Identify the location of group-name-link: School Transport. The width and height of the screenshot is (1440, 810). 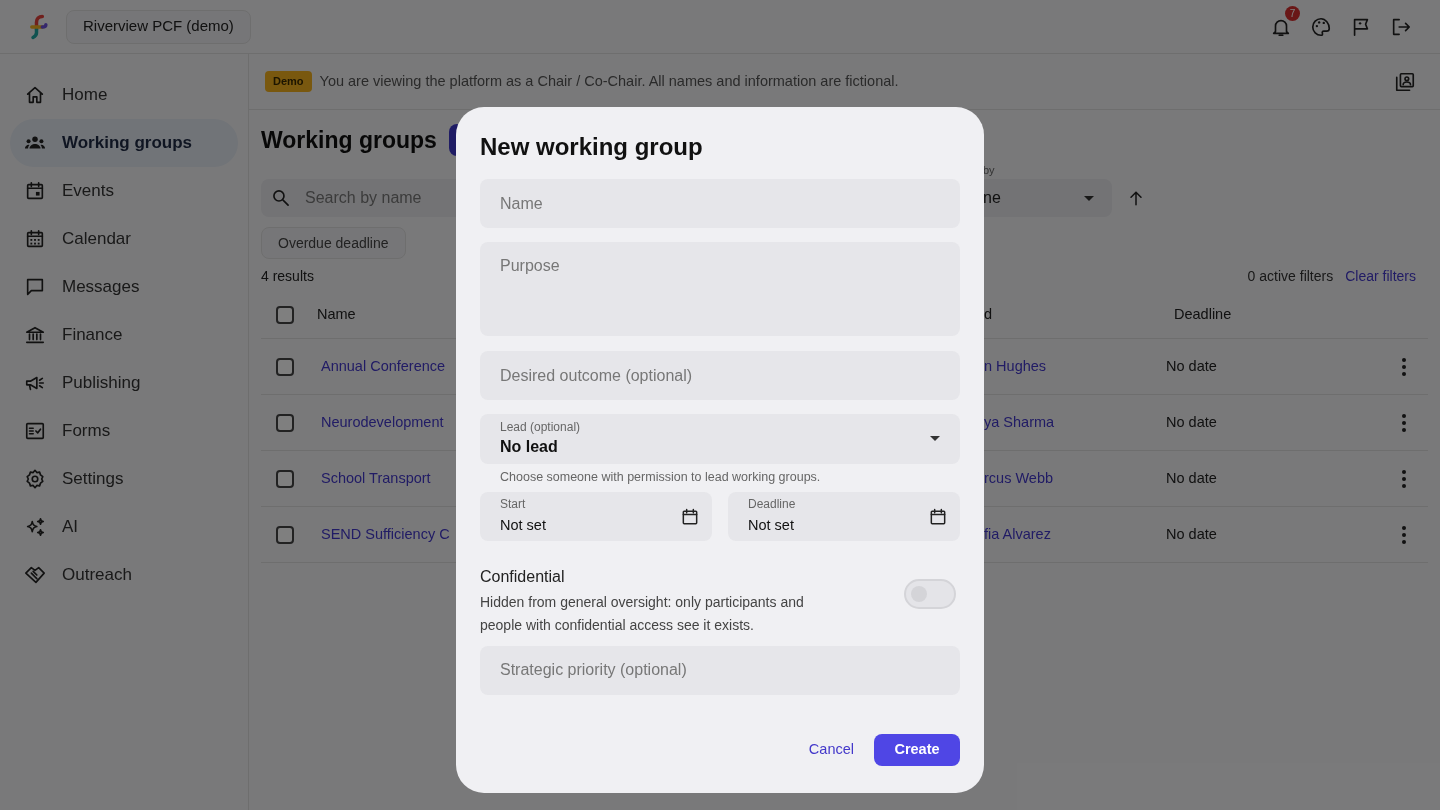
(376, 478).